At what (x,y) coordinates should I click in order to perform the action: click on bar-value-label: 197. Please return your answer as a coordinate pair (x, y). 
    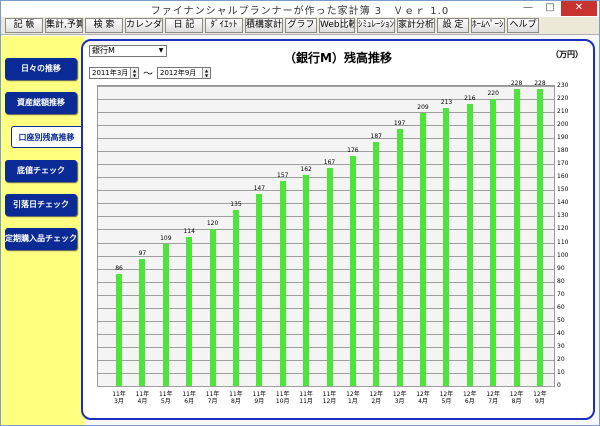
    Looking at the image, I should click on (399, 124).